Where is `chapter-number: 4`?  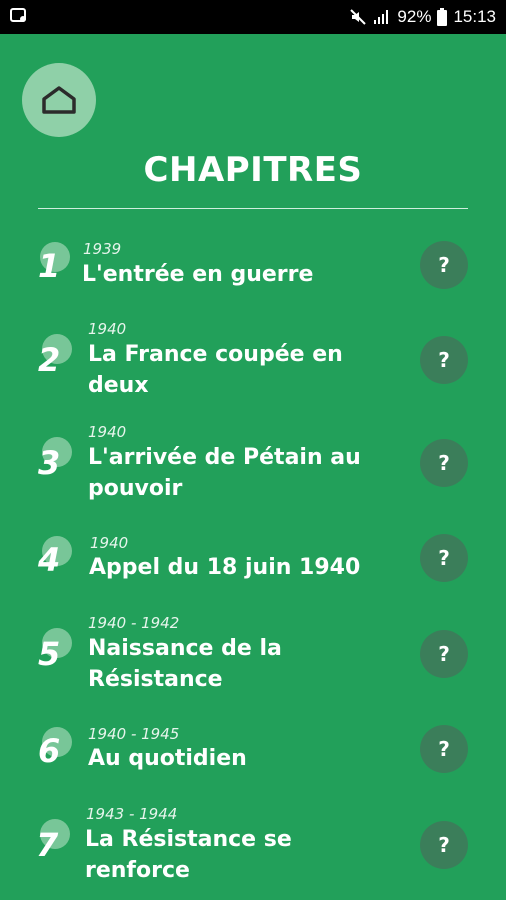
chapter-number: 4 is located at coordinates (49, 560).